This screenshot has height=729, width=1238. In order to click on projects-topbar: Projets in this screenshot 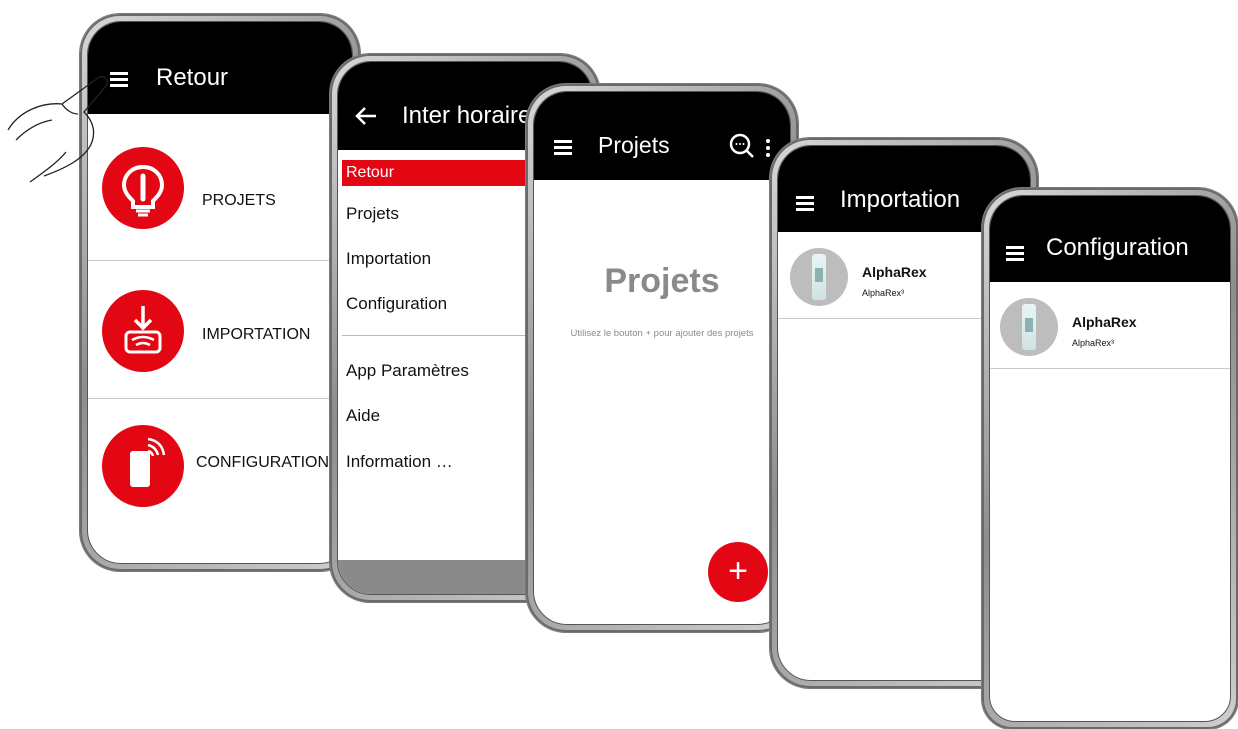, I will do `click(662, 136)`.